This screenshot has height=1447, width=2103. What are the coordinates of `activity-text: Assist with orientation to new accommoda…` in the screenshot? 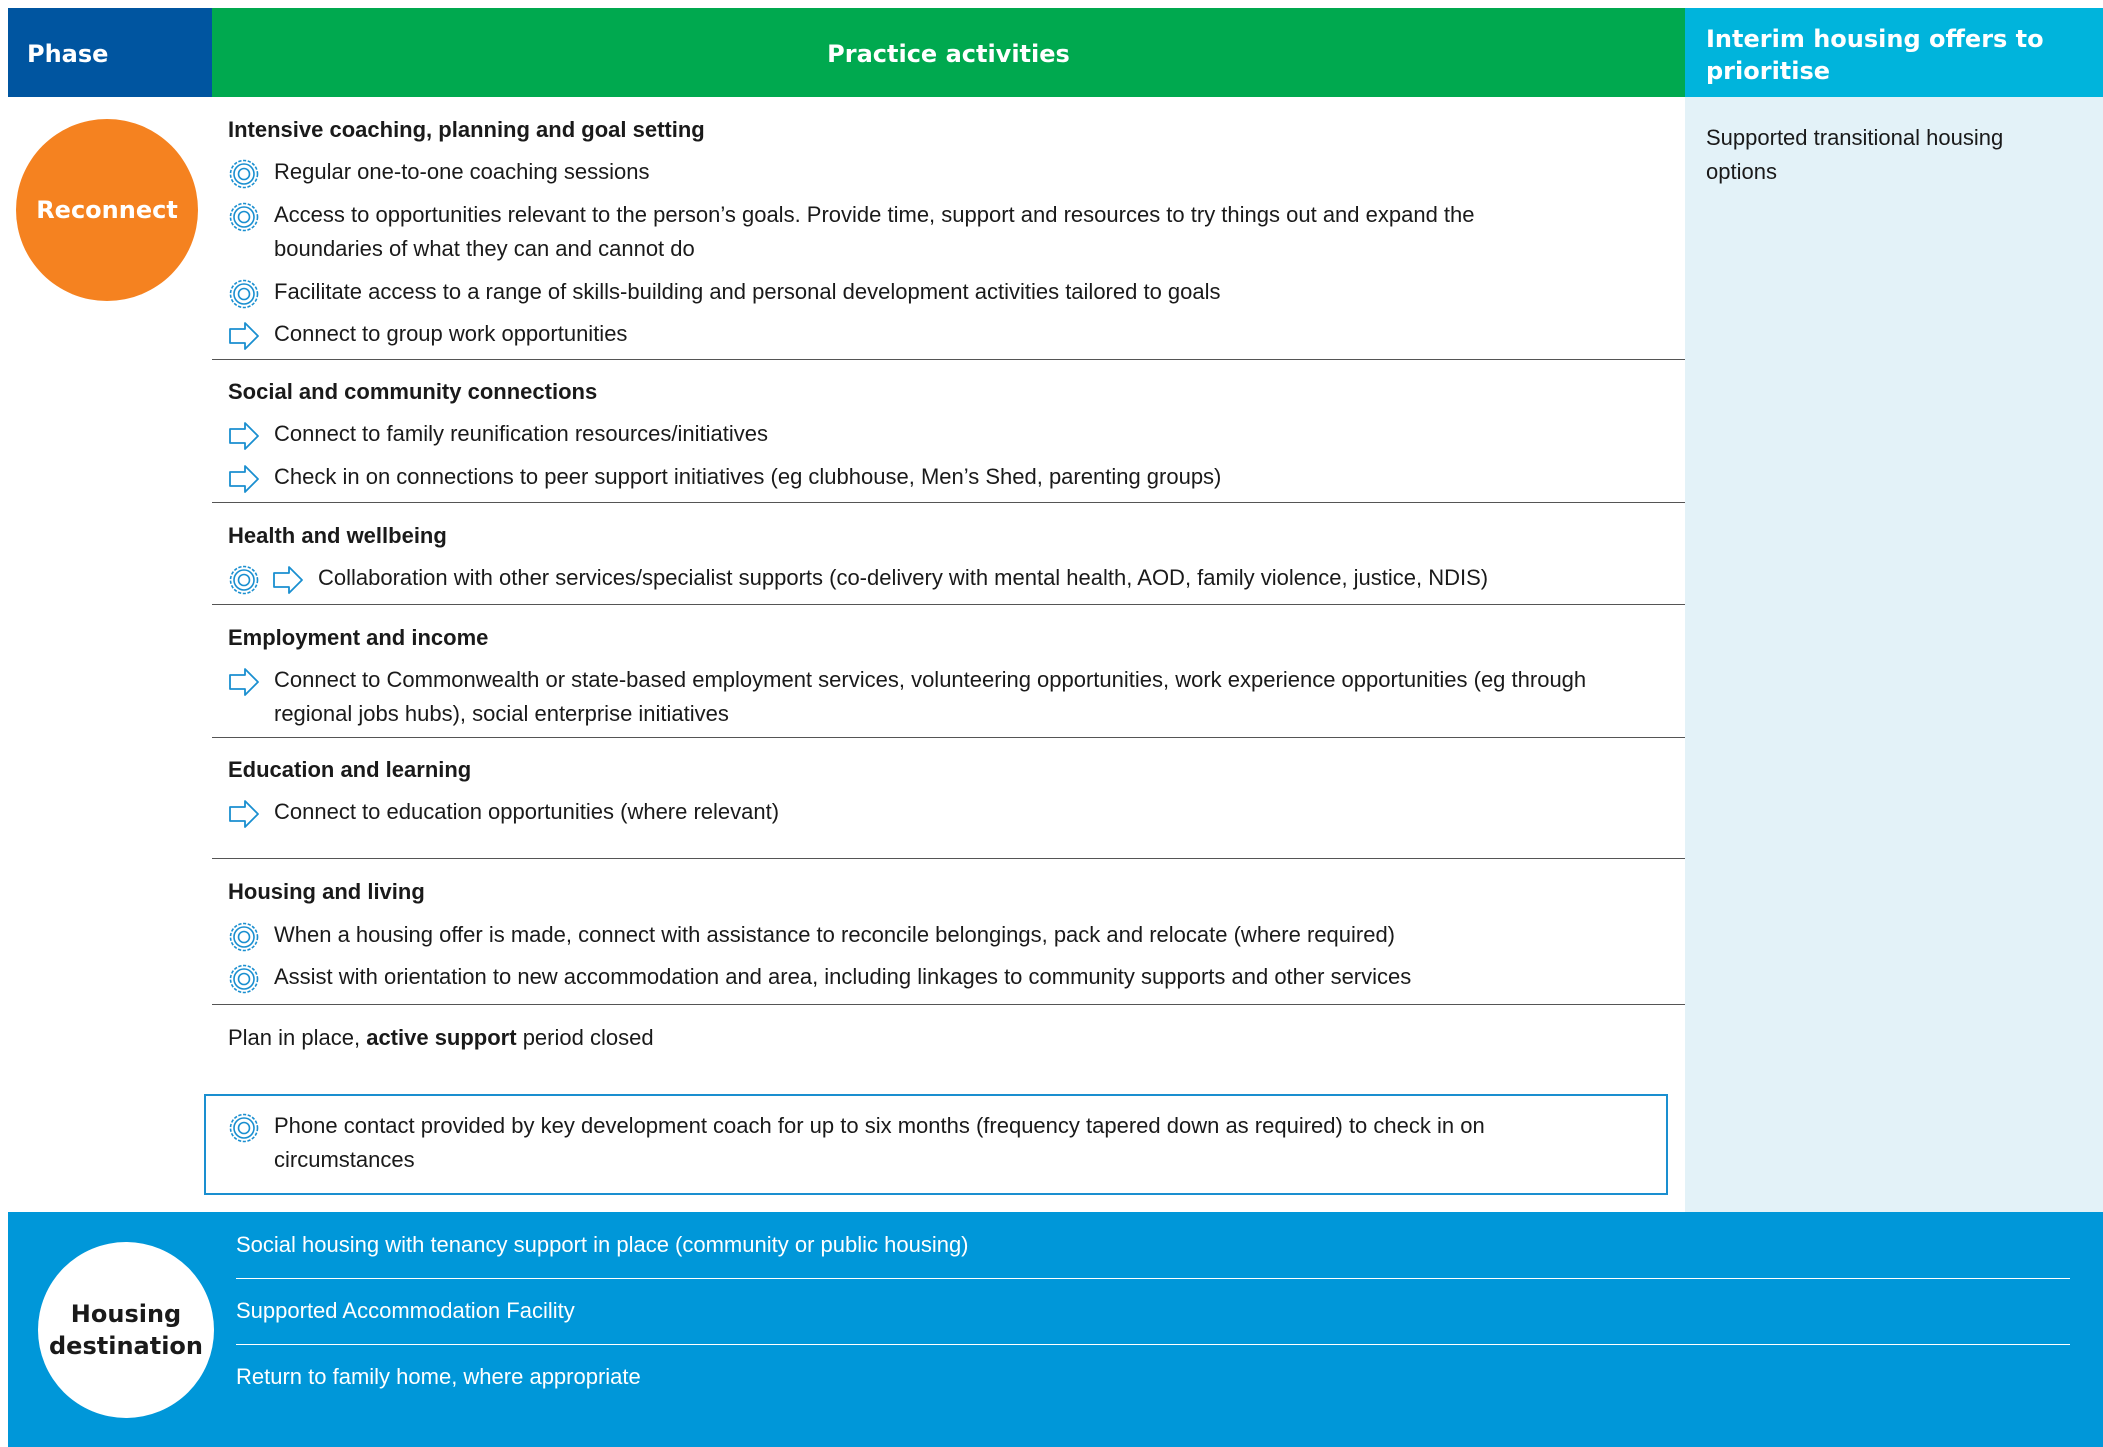 It's located at (843, 976).